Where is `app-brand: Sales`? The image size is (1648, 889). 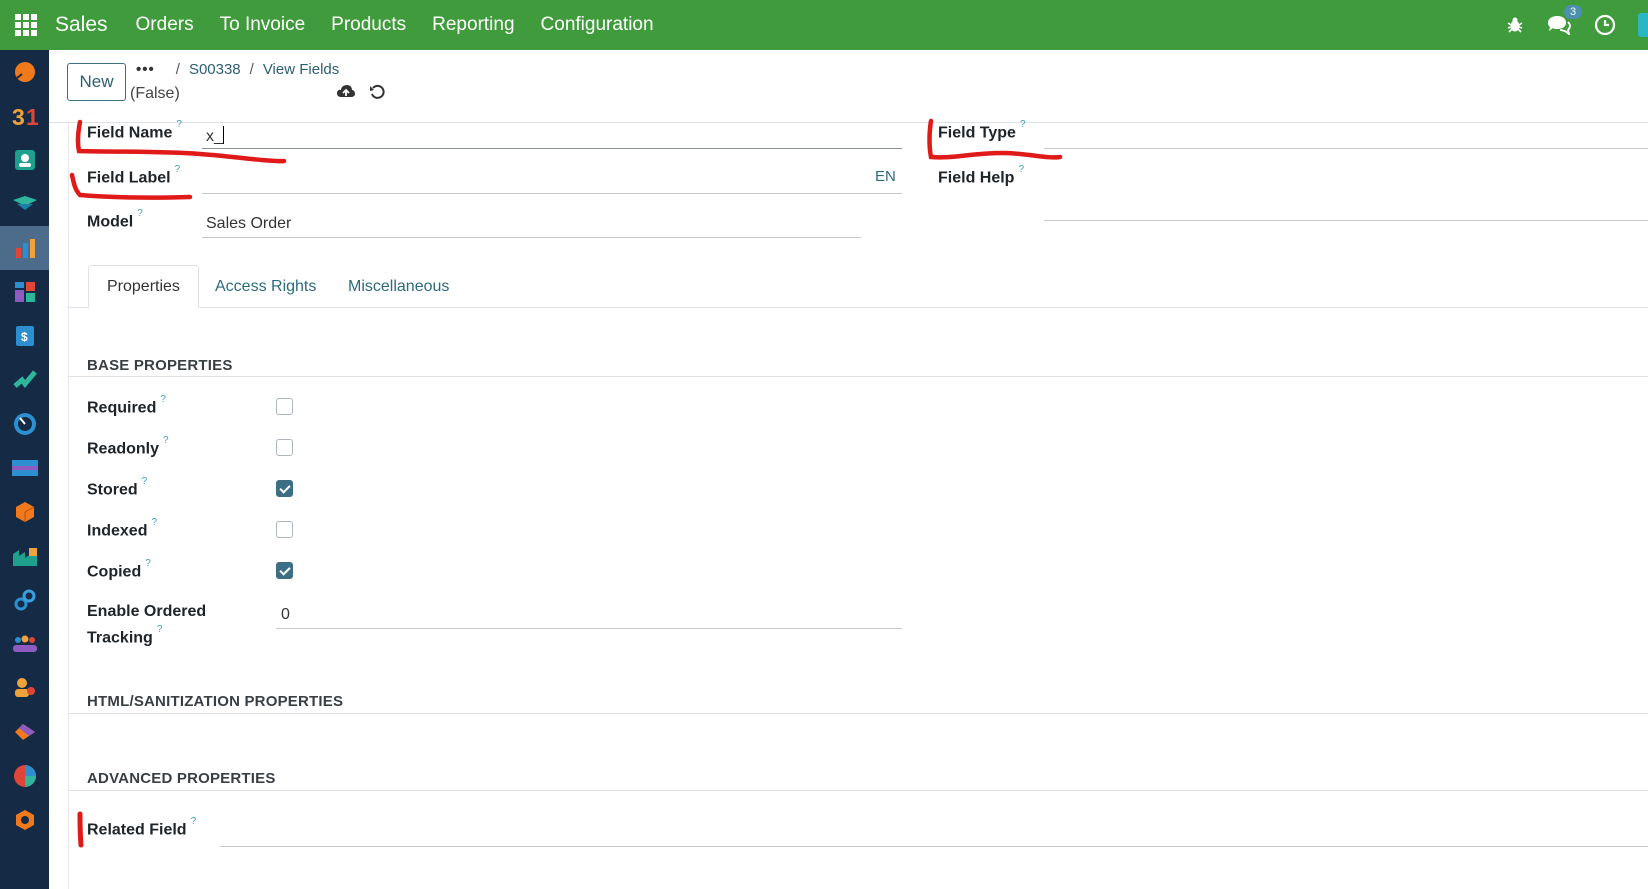 app-brand: Sales is located at coordinates (81, 25).